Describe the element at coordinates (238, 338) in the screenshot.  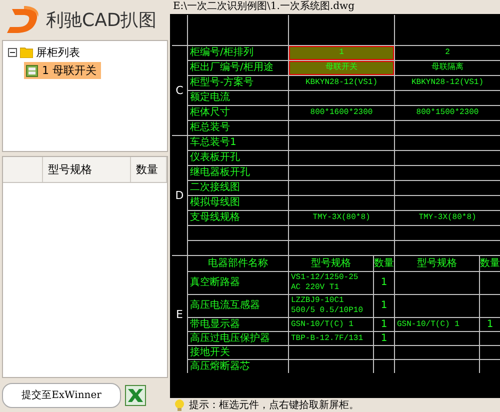
I see `part-name: 高压过电压保护器` at that location.